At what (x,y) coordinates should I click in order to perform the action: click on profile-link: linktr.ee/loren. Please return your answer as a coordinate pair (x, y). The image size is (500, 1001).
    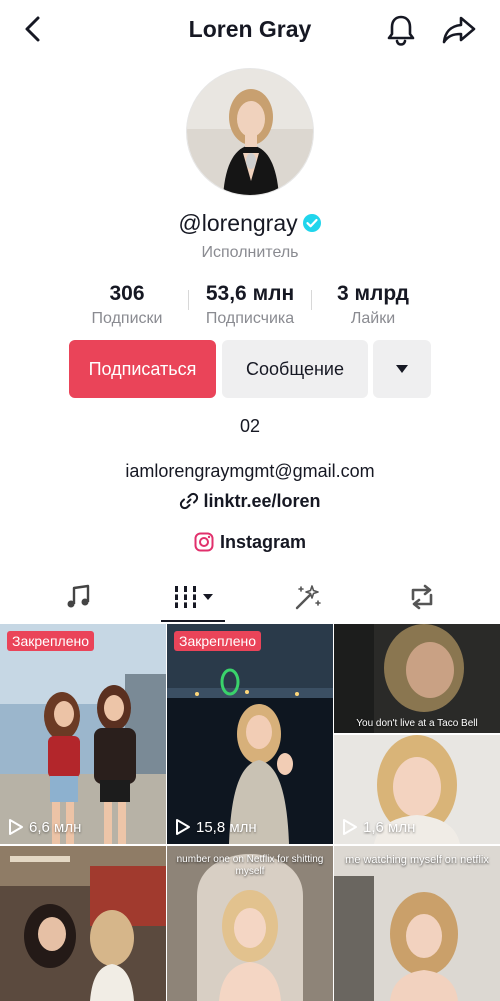
    Looking at the image, I should click on (250, 501).